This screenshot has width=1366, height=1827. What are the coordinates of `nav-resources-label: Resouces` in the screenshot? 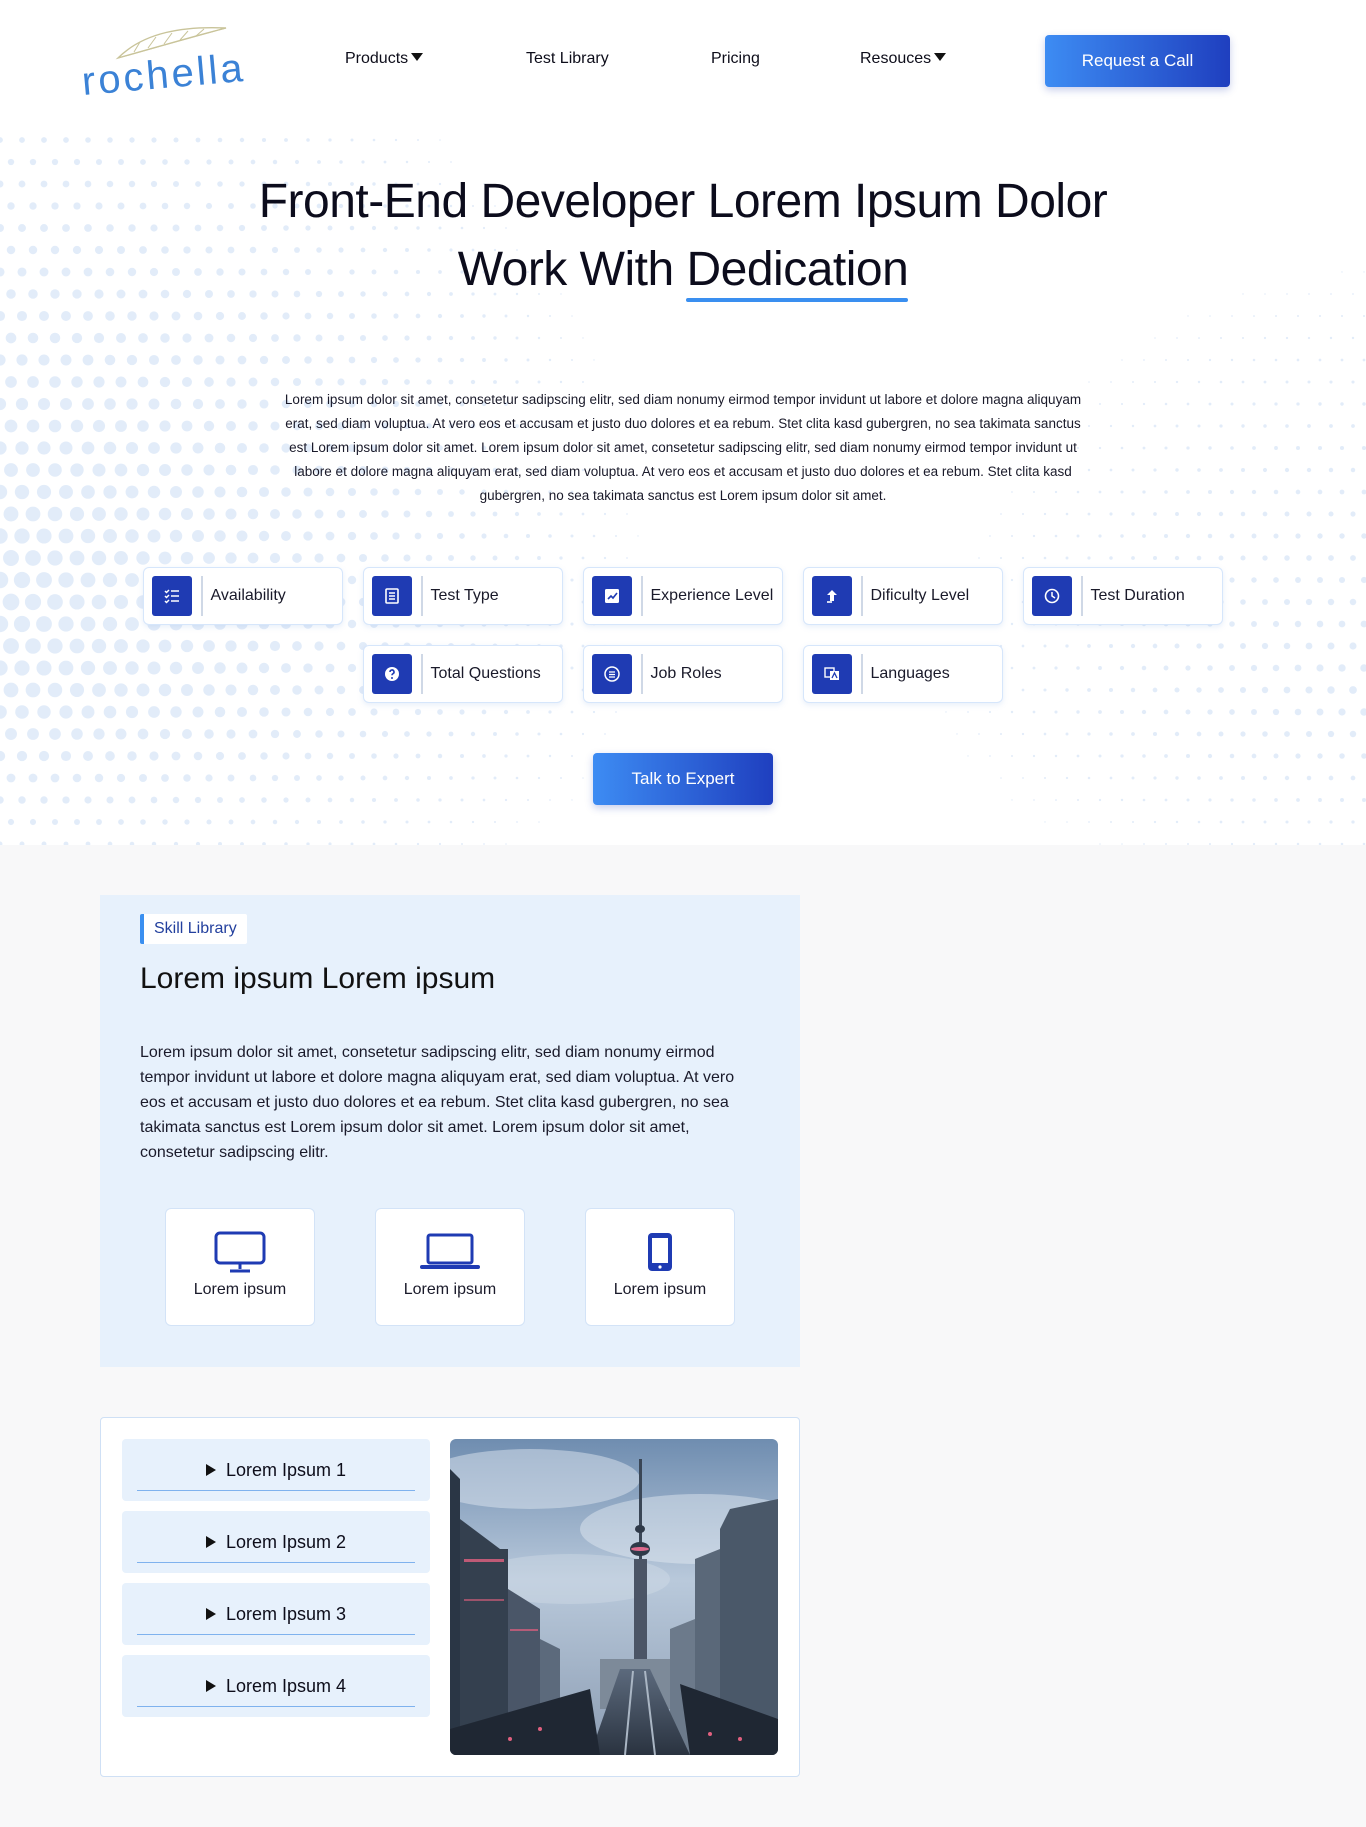 It's located at (896, 58).